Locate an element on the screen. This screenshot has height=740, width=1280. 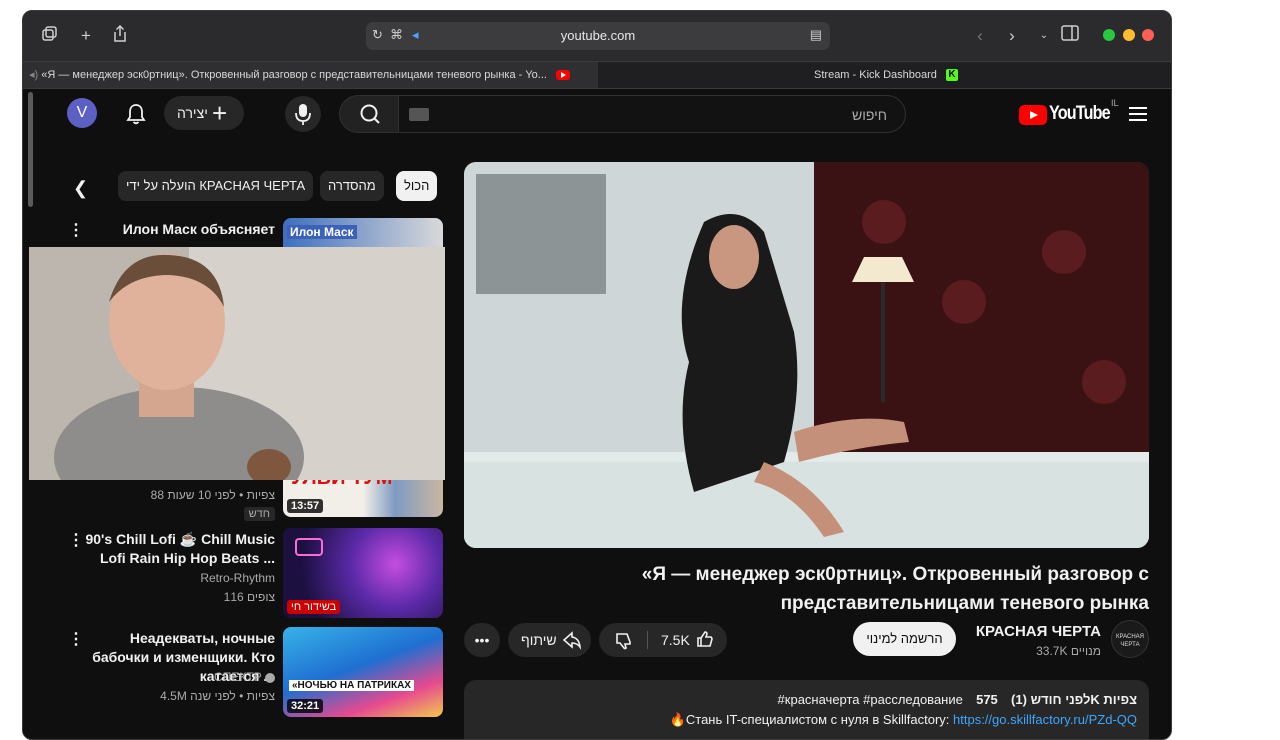
chip-uploaded-by-label: הועלה על ידי is located at coordinates (161, 185).